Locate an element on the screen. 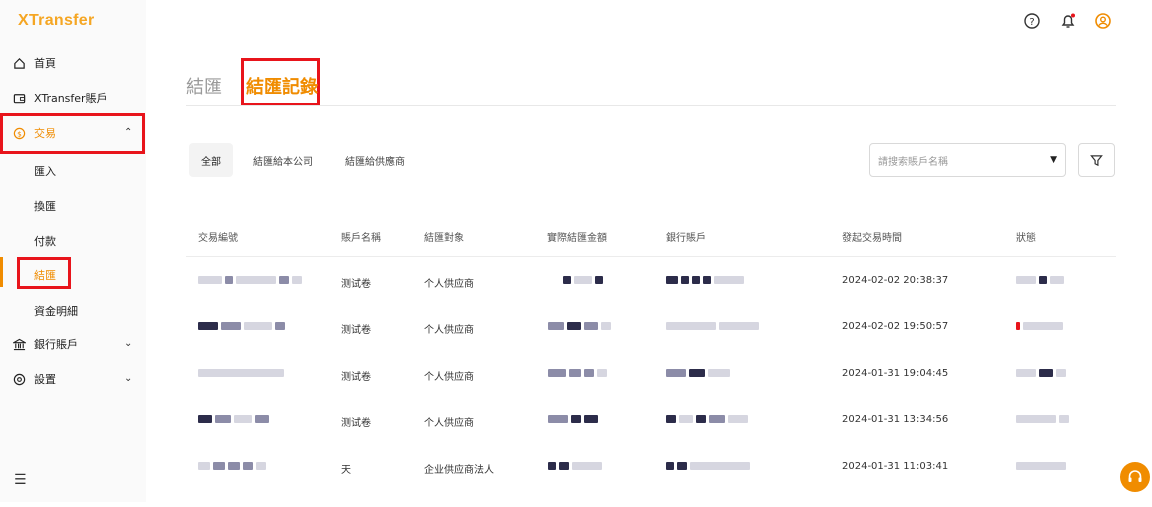  col-header-account-name: 賬戶名稱 is located at coordinates (361, 238).